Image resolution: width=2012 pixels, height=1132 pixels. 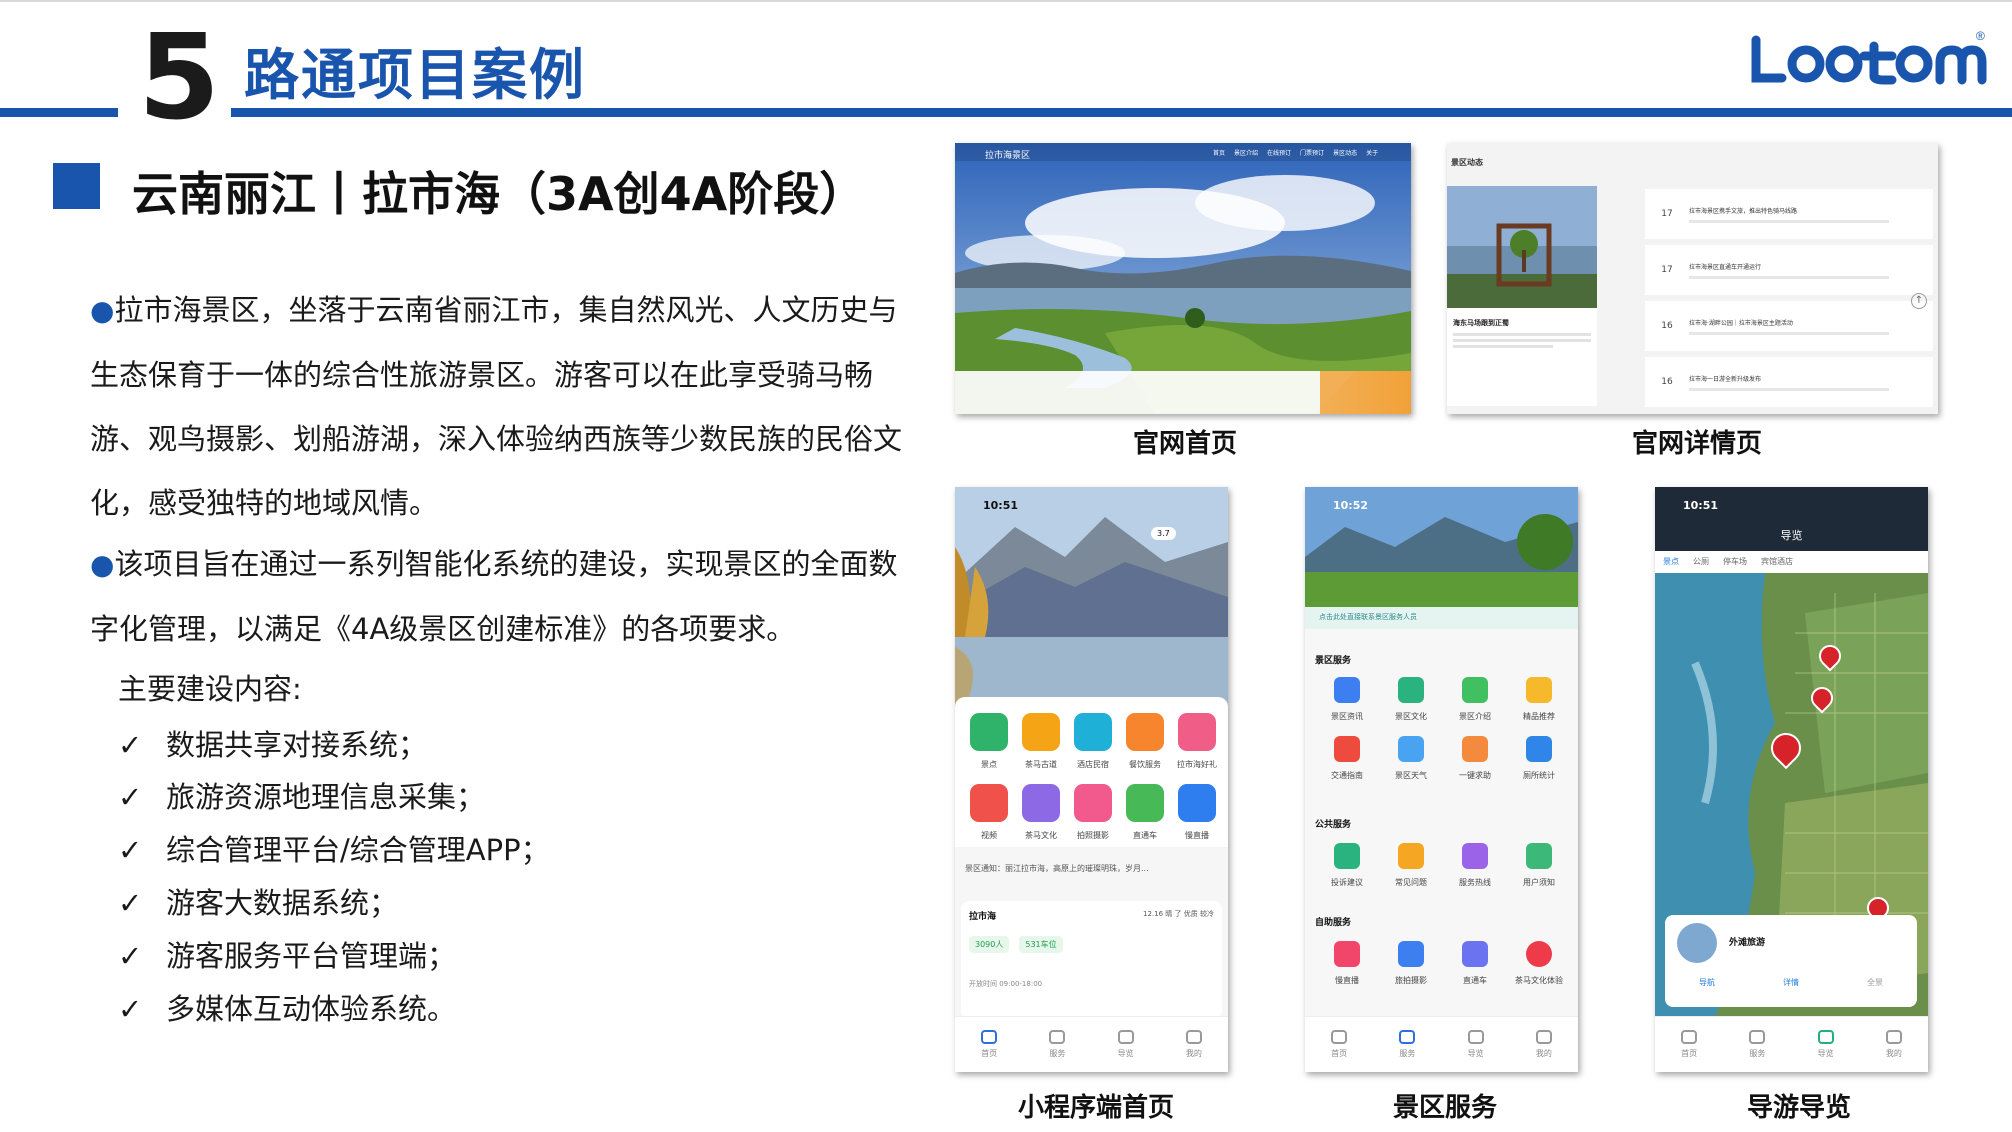 What do you see at coordinates (1475, 865) in the screenshot?
I see `service-hotline: 服务热线` at bounding box center [1475, 865].